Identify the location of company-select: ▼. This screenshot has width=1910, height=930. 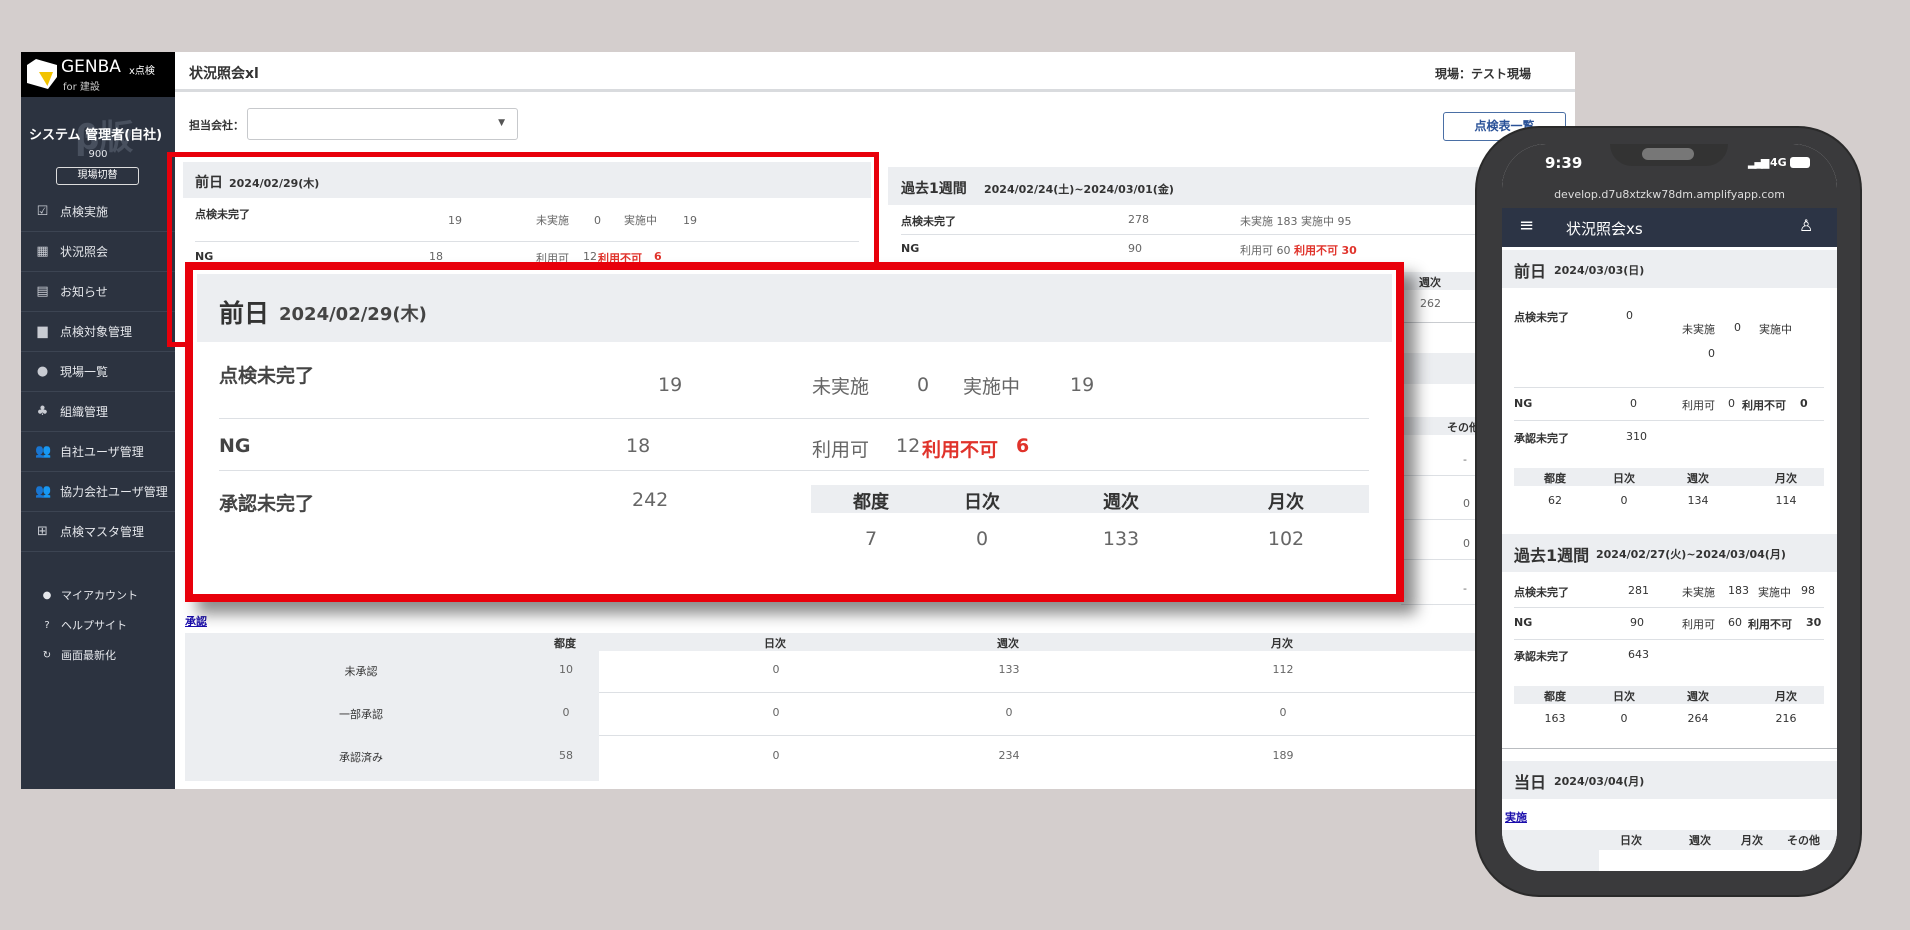
(382, 124).